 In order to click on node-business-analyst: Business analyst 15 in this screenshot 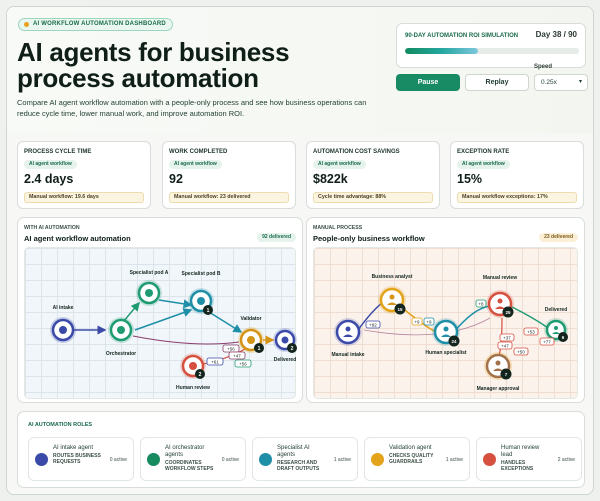, I will do `click(392, 294)`.